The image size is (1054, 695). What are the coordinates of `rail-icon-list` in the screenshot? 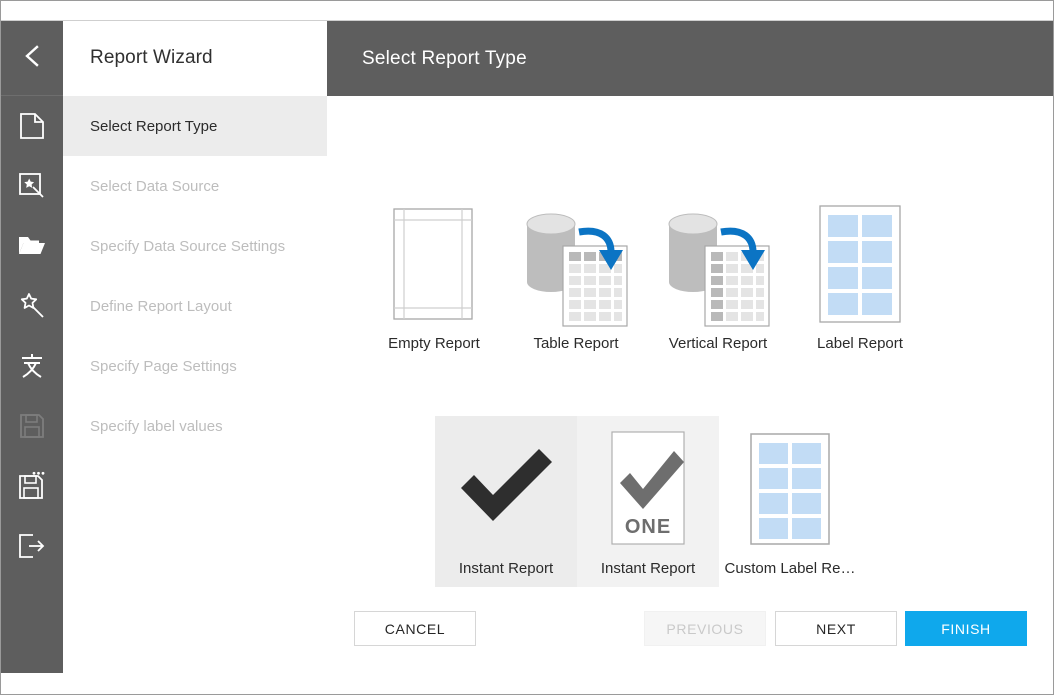 It's located at (32, 336).